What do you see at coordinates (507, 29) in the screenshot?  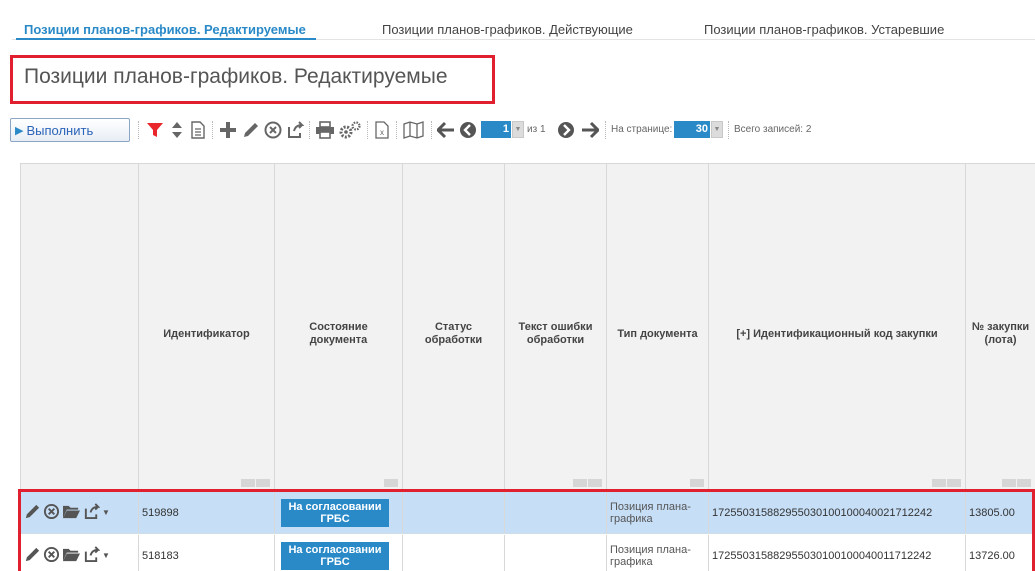 I see `tab-active: Позиции планов-графиков. Действующие` at bounding box center [507, 29].